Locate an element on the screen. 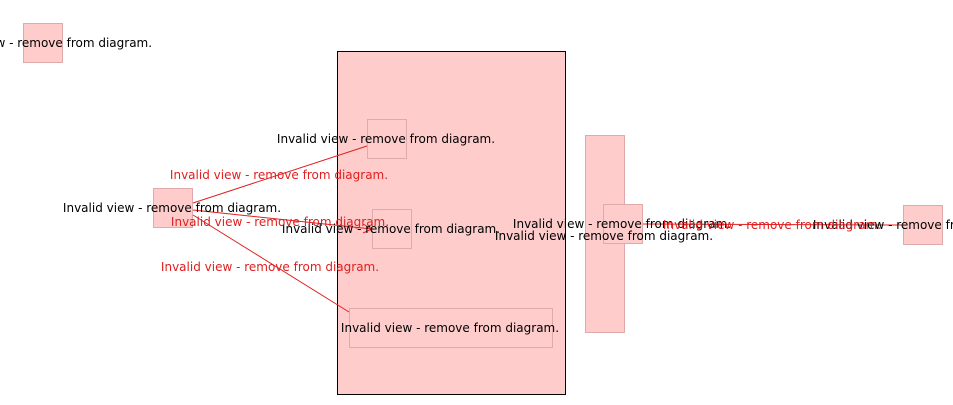  inner-top-node-label: Invalid view - remove from diagram. is located at coordinates (386, 139).